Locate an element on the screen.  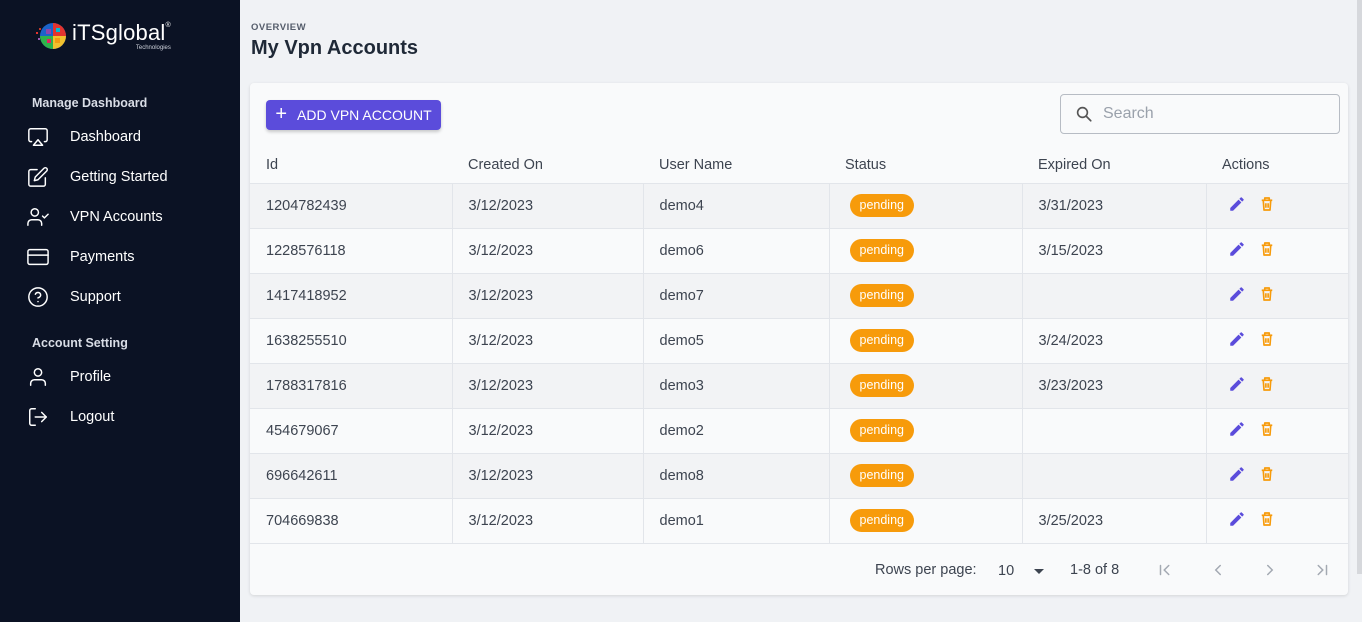
page-scrollbar is located at coordinates (1359, 287).